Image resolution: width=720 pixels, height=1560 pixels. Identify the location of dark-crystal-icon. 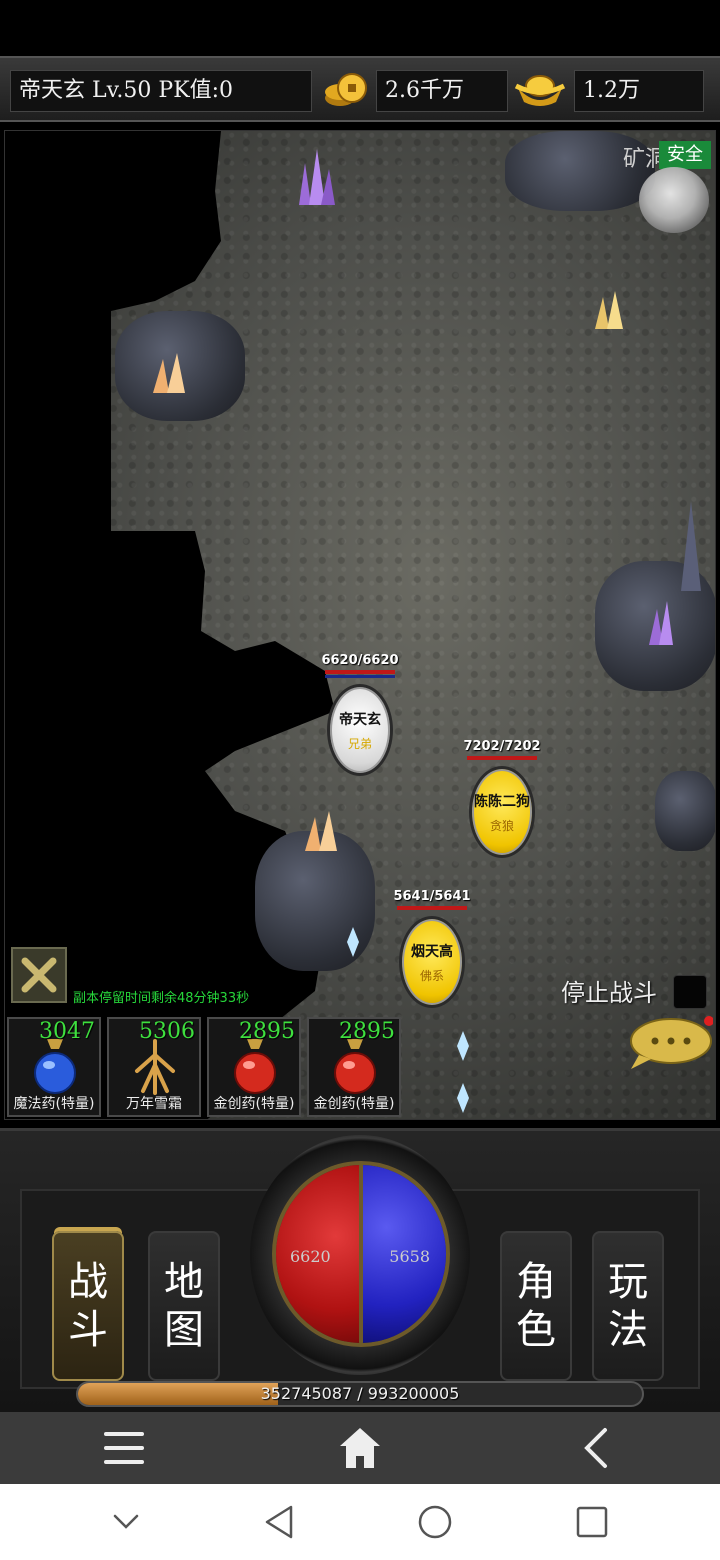
(691, 546).